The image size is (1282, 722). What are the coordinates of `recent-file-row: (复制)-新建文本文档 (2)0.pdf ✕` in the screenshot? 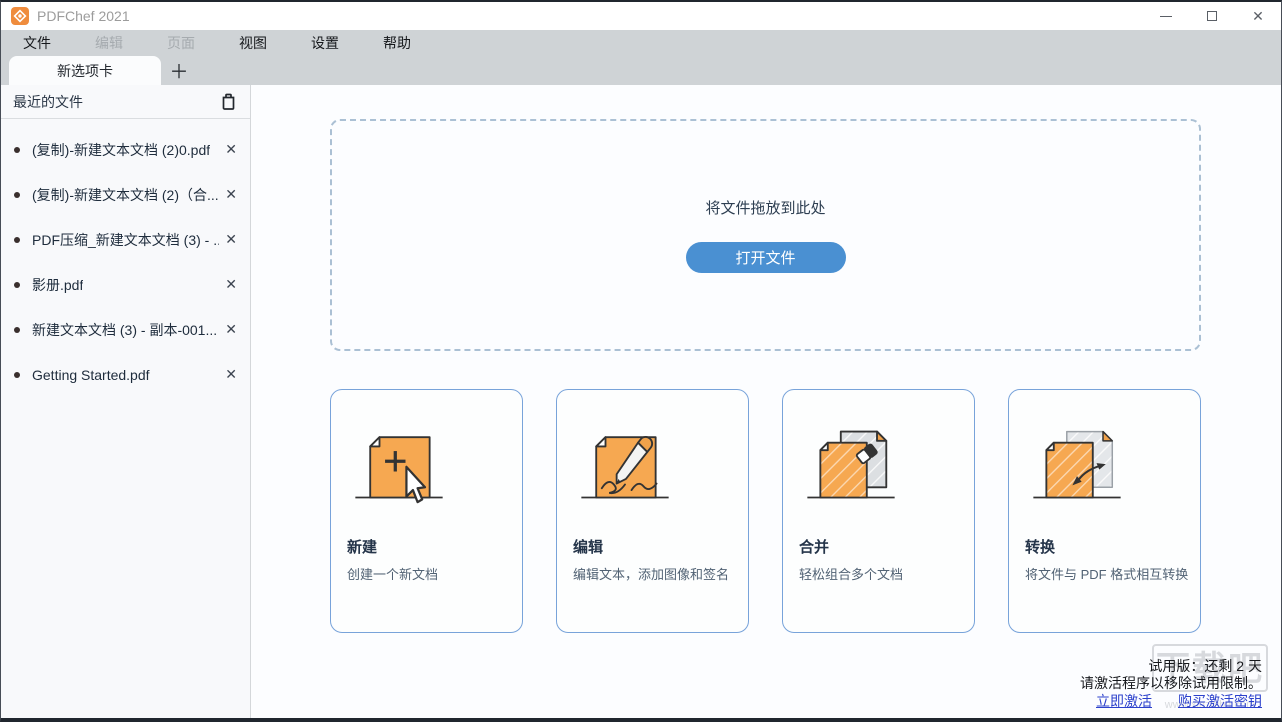 It's located at (125, 149).